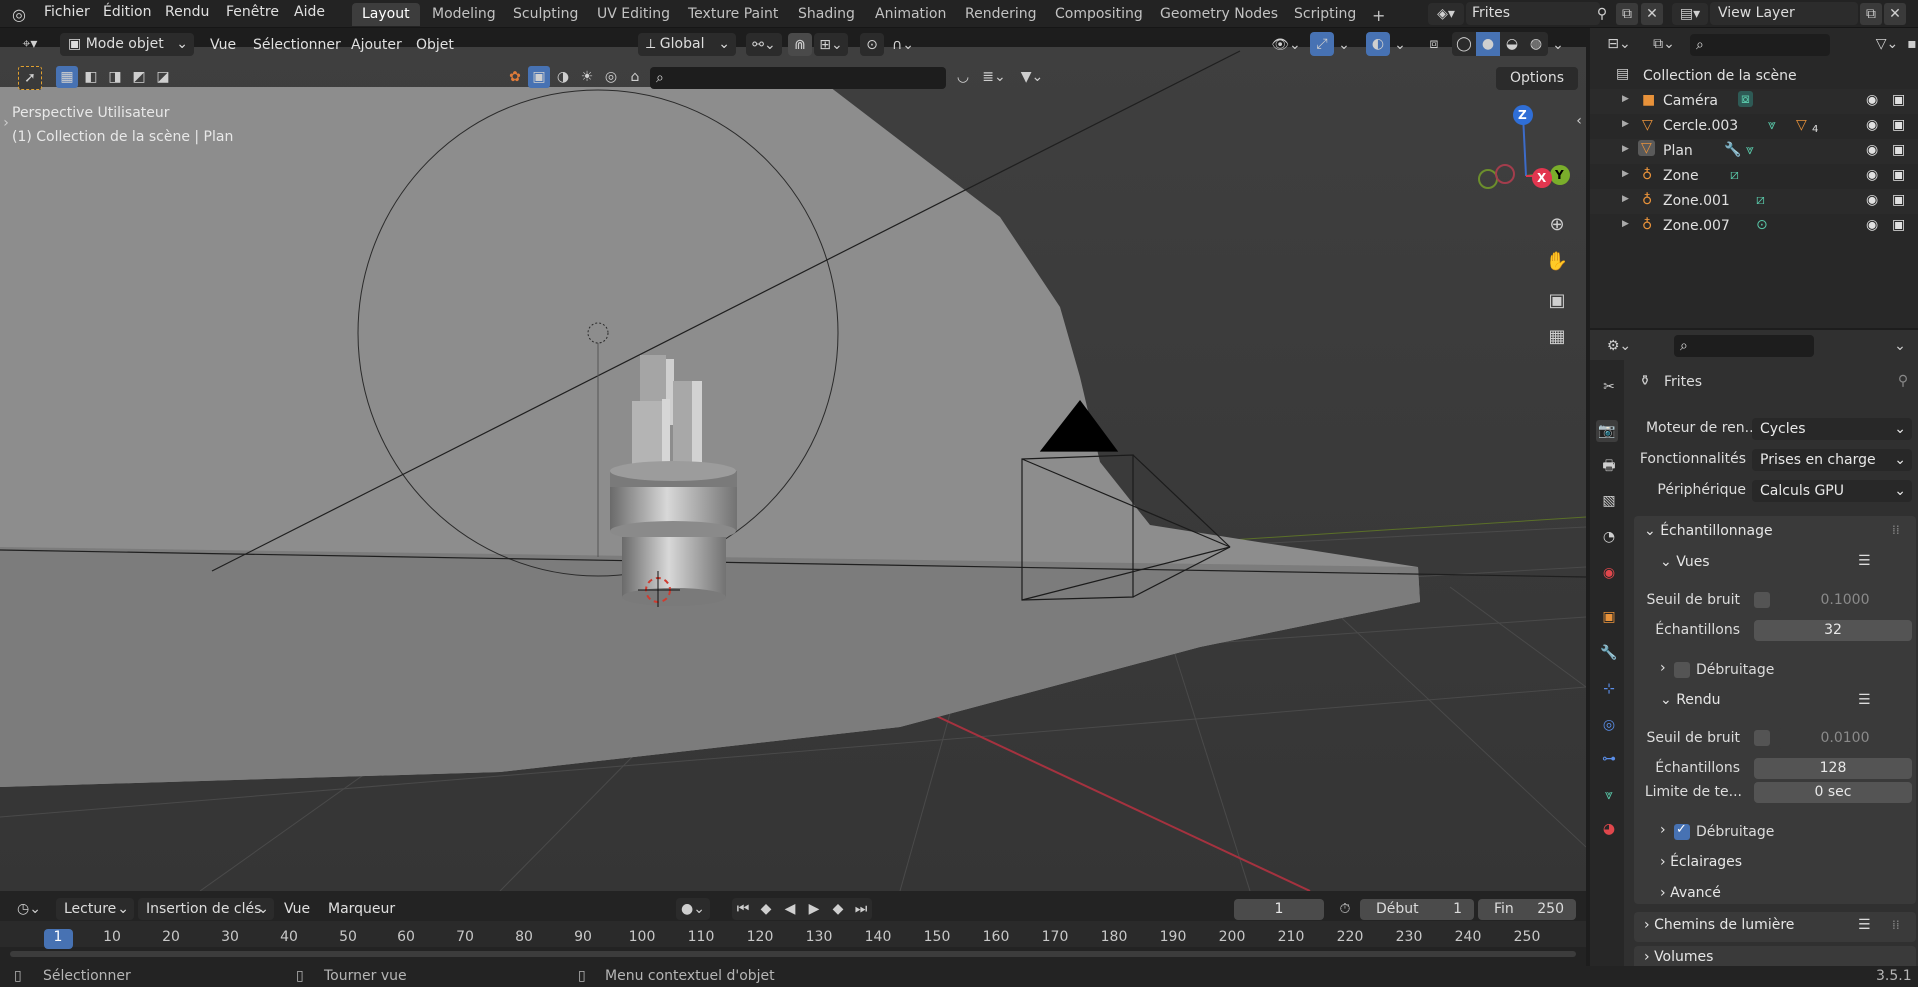 The width and height of the screenshot is (1918, 987). Describe the element at coordinates (1754, 151) in the screenshot. I see `outliner-row-plane: ▶ ▽ Plan 🔧 ⩔ ◉ ▣` at that location.